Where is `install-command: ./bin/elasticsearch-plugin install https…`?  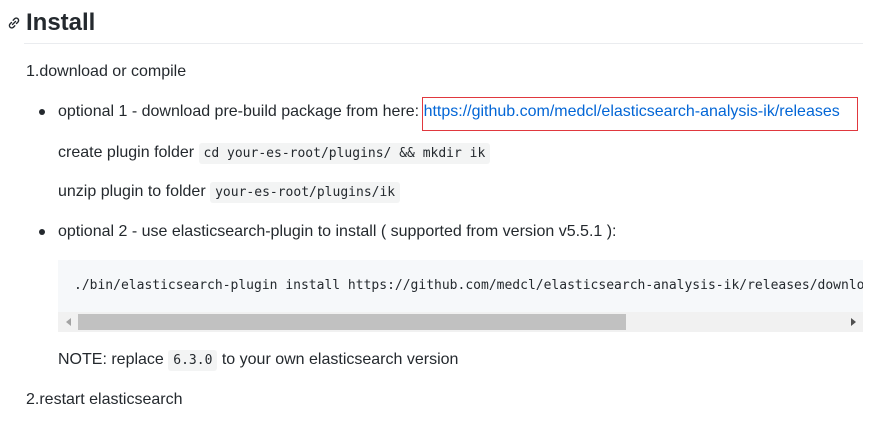
install-command: ./bin/elasticsearch-plugin install https… is located at coordinates (468, 285).